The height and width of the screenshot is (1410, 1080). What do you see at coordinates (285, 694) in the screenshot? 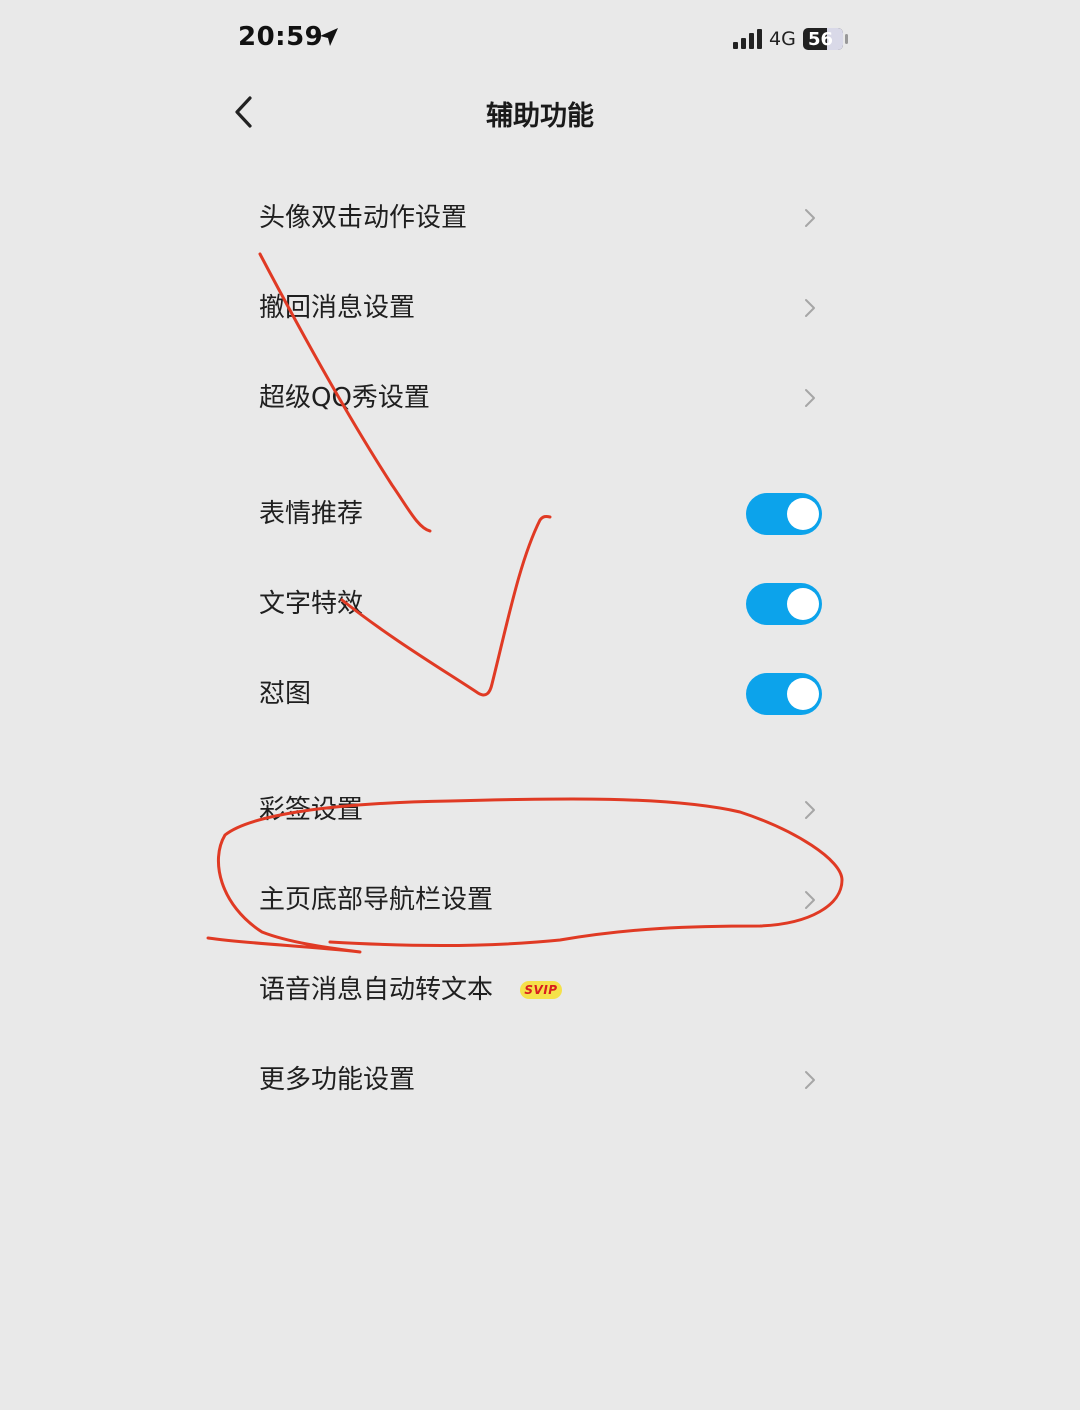
I see `row-label: 怼图` at bounding box center [285, 694].